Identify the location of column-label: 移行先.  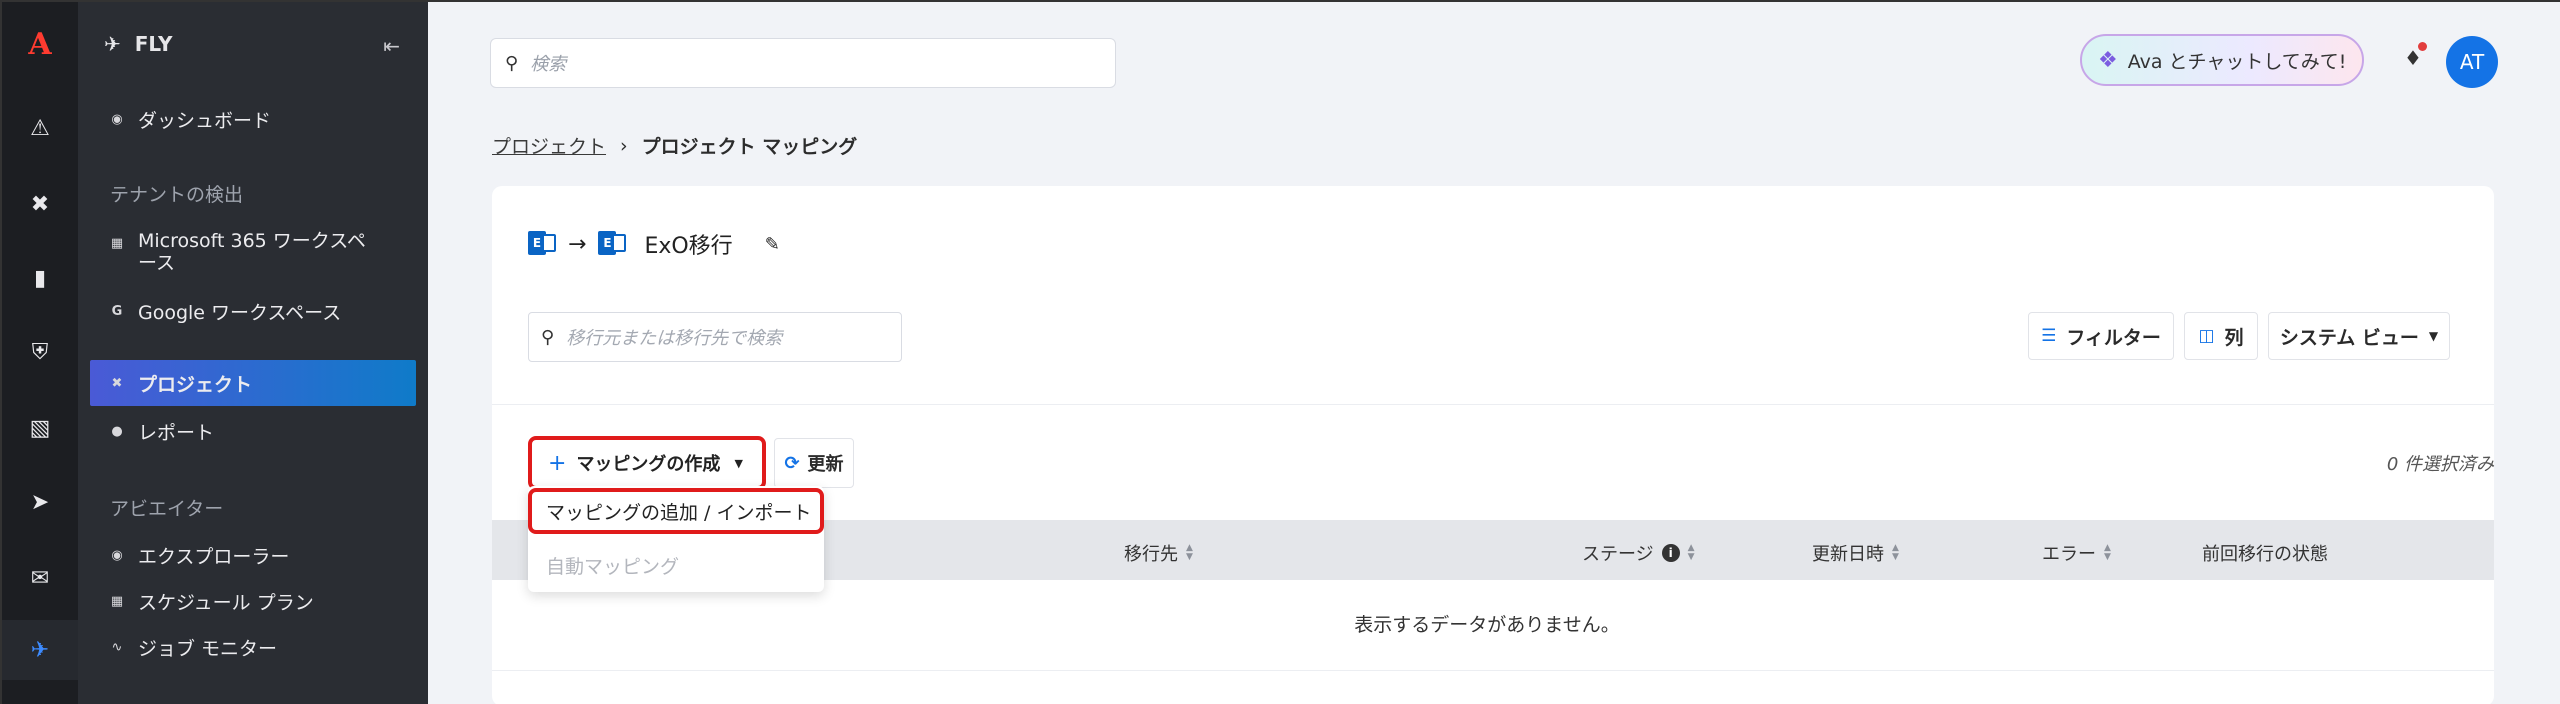
(1151, 554).